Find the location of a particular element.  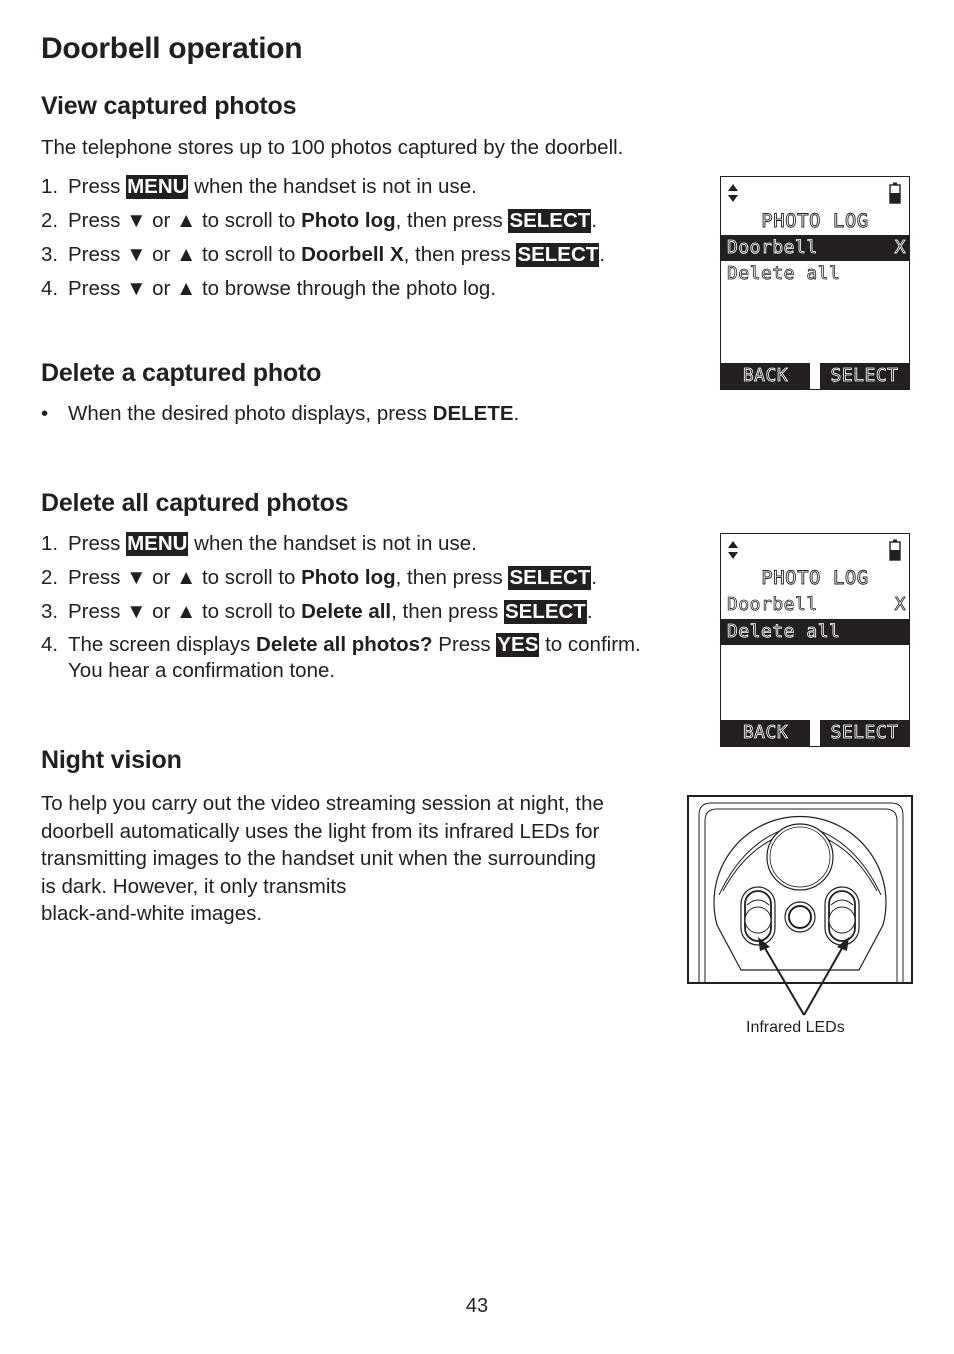

section-heading-view-photos: View captured photos is located at coordinates (169, 106).